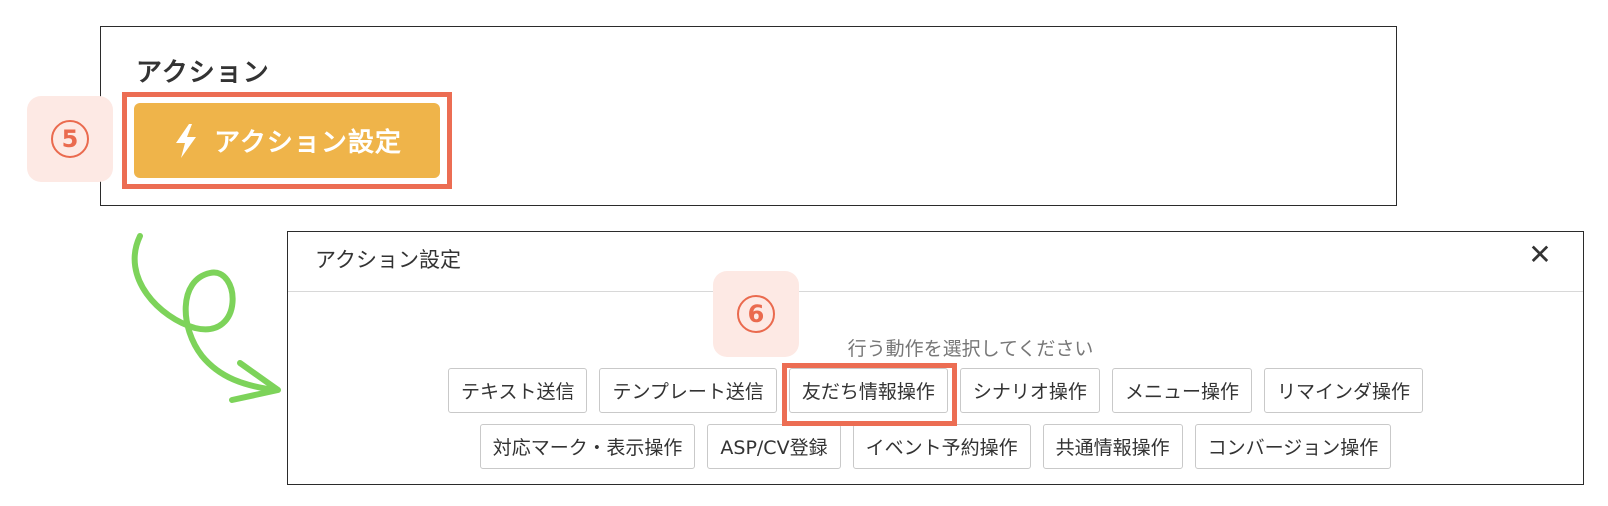 The height and width of the screenshot is (506, 1608). What do you see at coordinates (941, 446) in the screenshot?
I see `option-event-reservation-button: イベント予約操作` at bounding box center [941, 446].